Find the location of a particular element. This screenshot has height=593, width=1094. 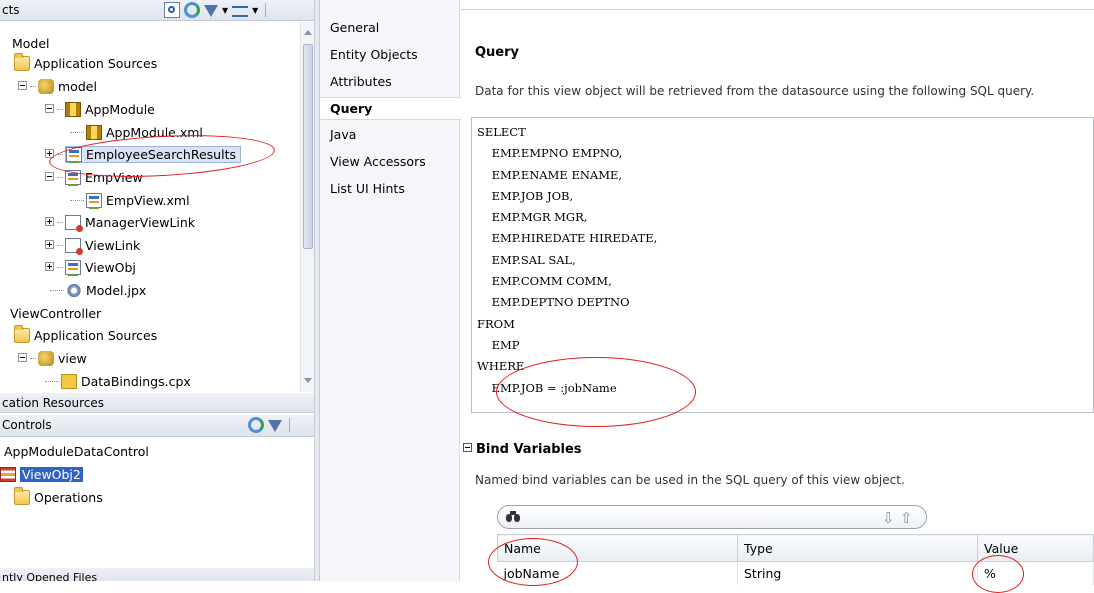

projects-toolbar: ▼ ▼ is located at coordinates (216, 10).